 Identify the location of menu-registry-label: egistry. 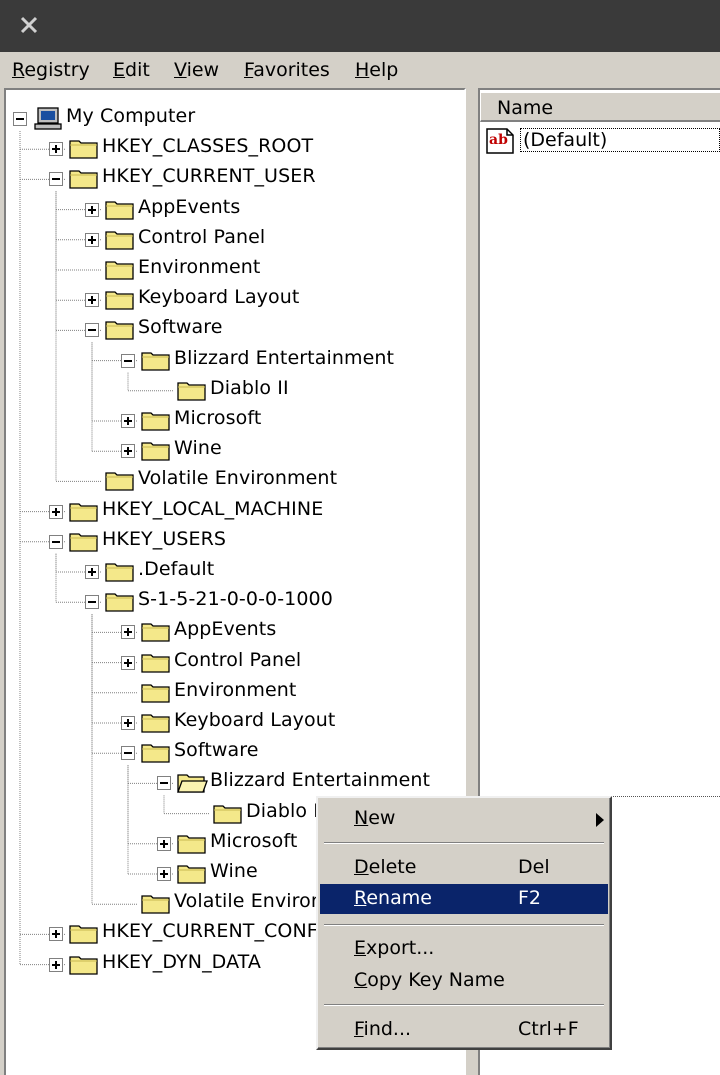
(57, 70).